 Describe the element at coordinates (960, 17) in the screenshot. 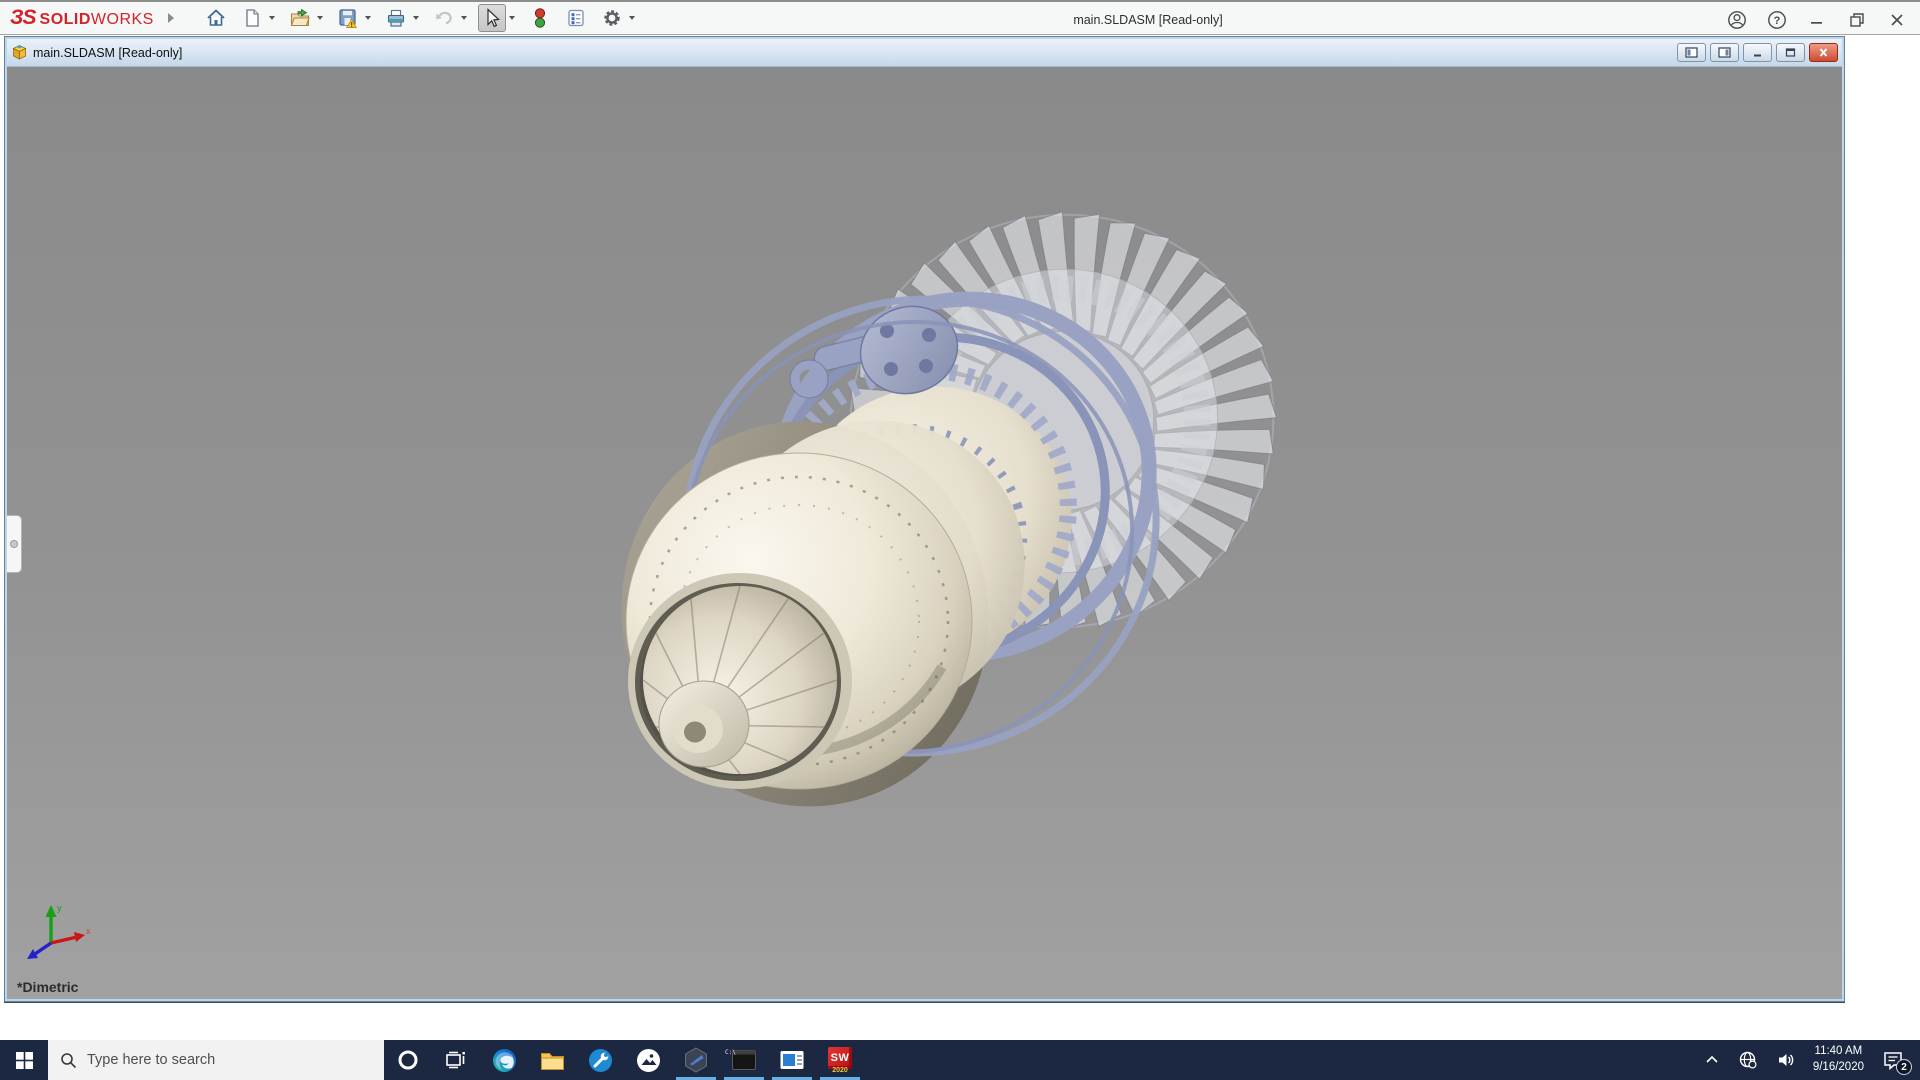

I see `app-titlebar: ЗS SOLID WORKS main.SLDASM [Read-only] ?` at that location.